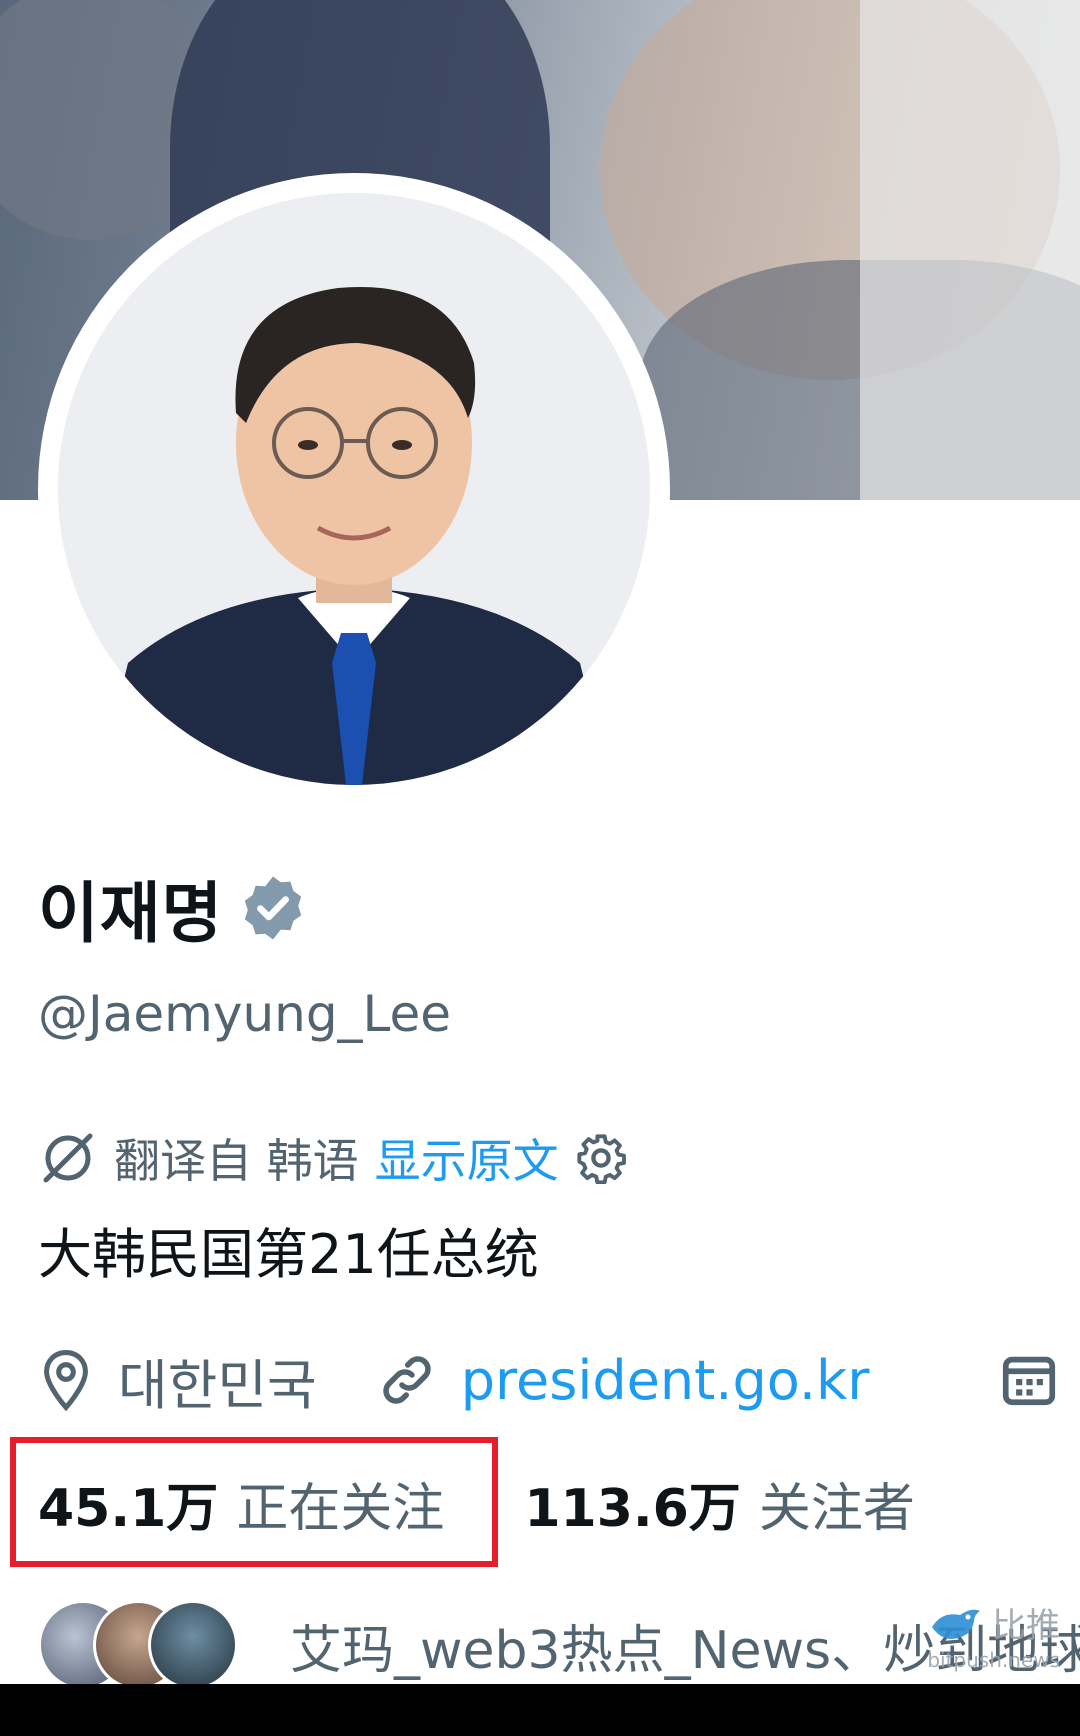 The height and width of the screenshot is (1736, 1080). I want to click on gear-icon, so click(601, 1158).